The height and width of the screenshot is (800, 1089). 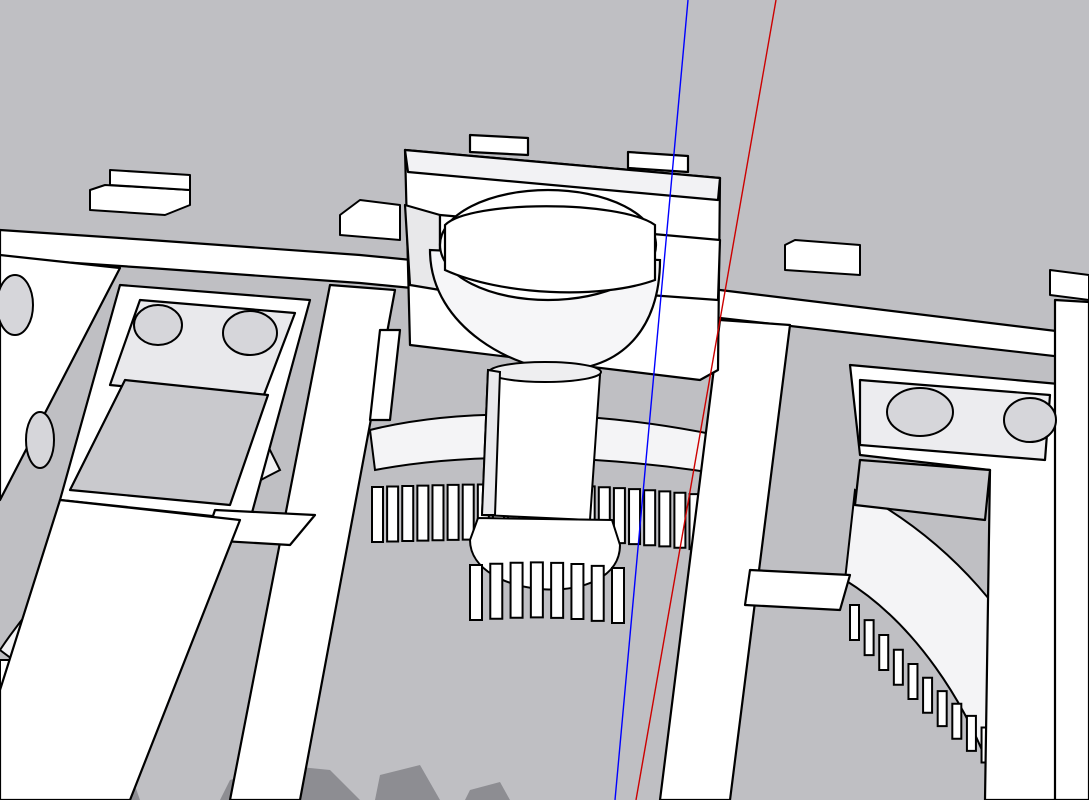 I want to click on shaft, so click(x=541, y=441).